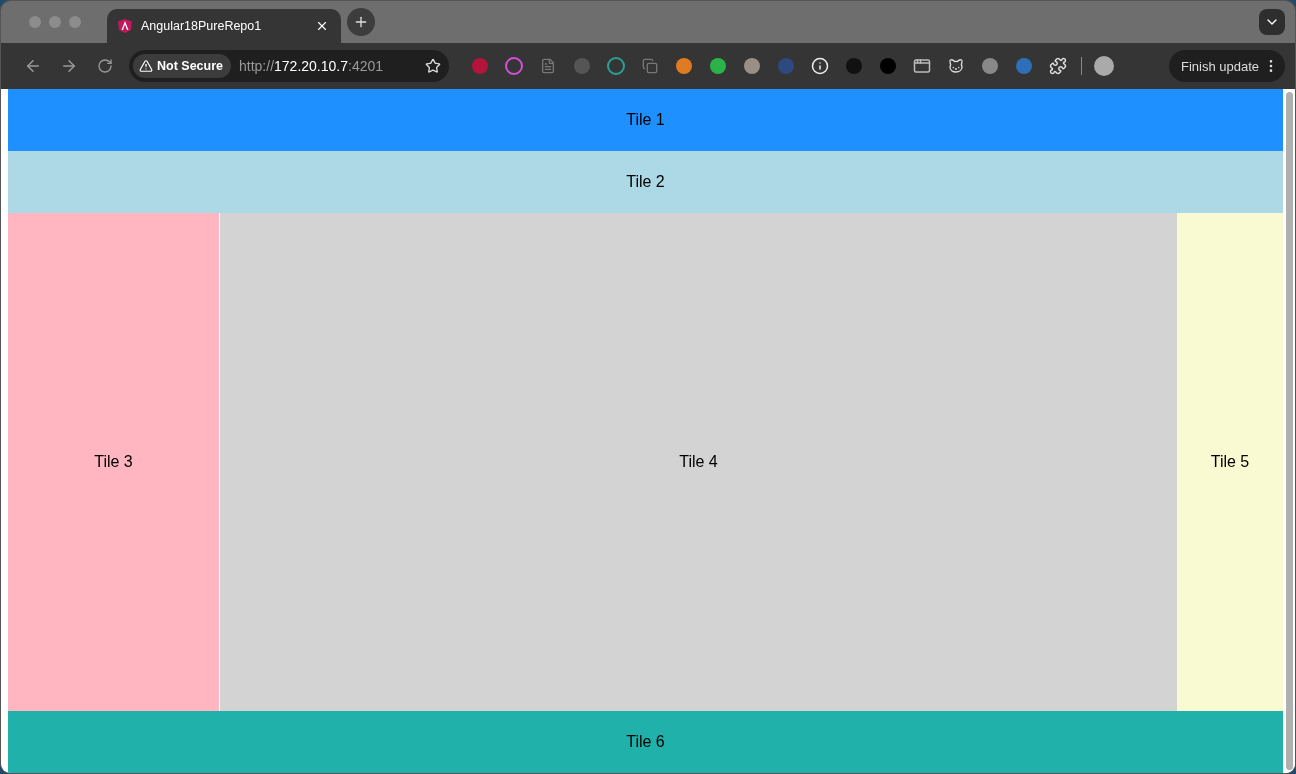  Describe the element at coordinates (645, 742) in the screenshot. I see `tile: Tile 6` at that location.